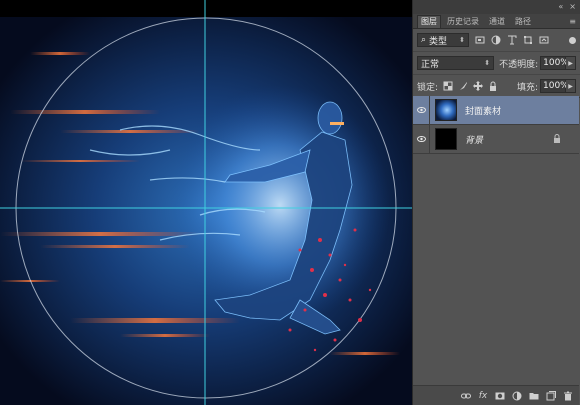  What do you see at coordinates (493, 86) in the screenshot?
I see `lock-all-icon` at bounding box center [493, 86].